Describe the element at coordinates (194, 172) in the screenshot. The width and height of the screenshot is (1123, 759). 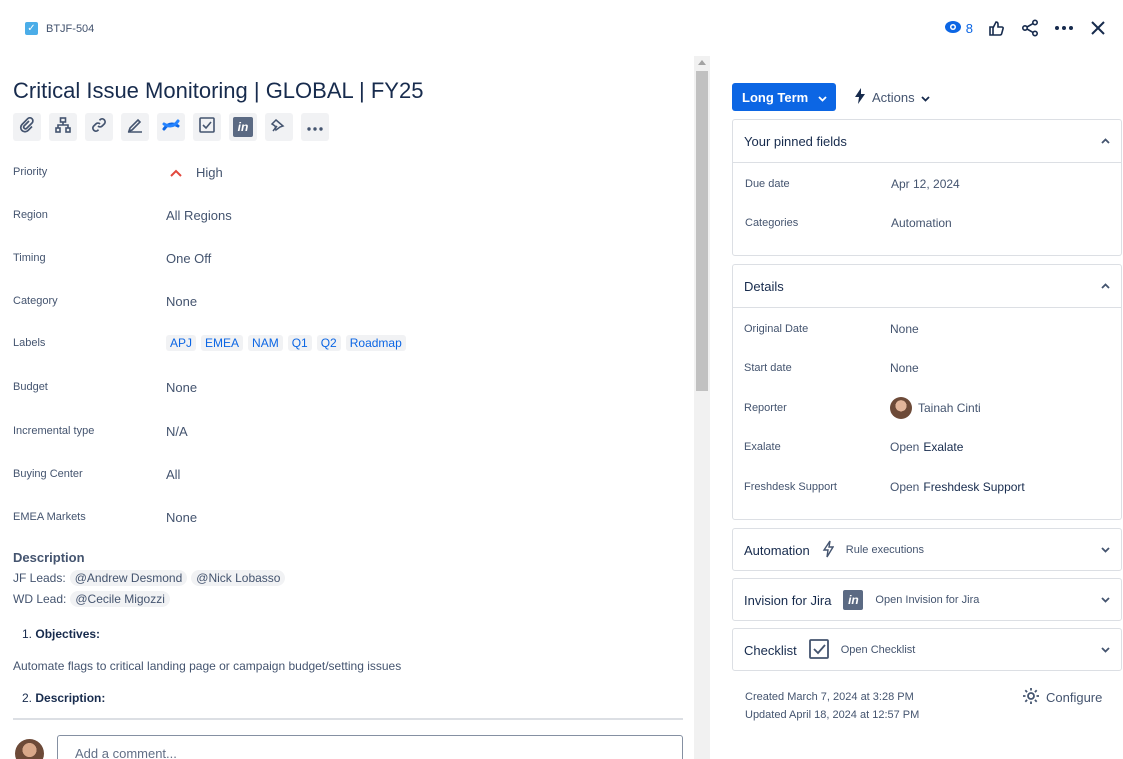
I see `field-value: High` at that location.